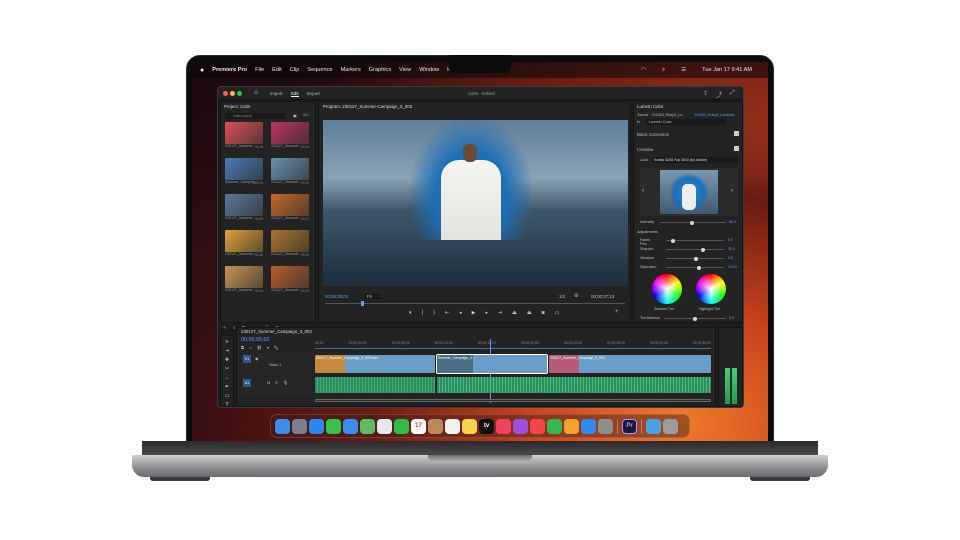 This screenshot has width=960, height=540. Describe the element at coordinates (276, 331) in the screenshot. I see `sequence-tab: 230127_Summer_Campaign_3_003` at that location.